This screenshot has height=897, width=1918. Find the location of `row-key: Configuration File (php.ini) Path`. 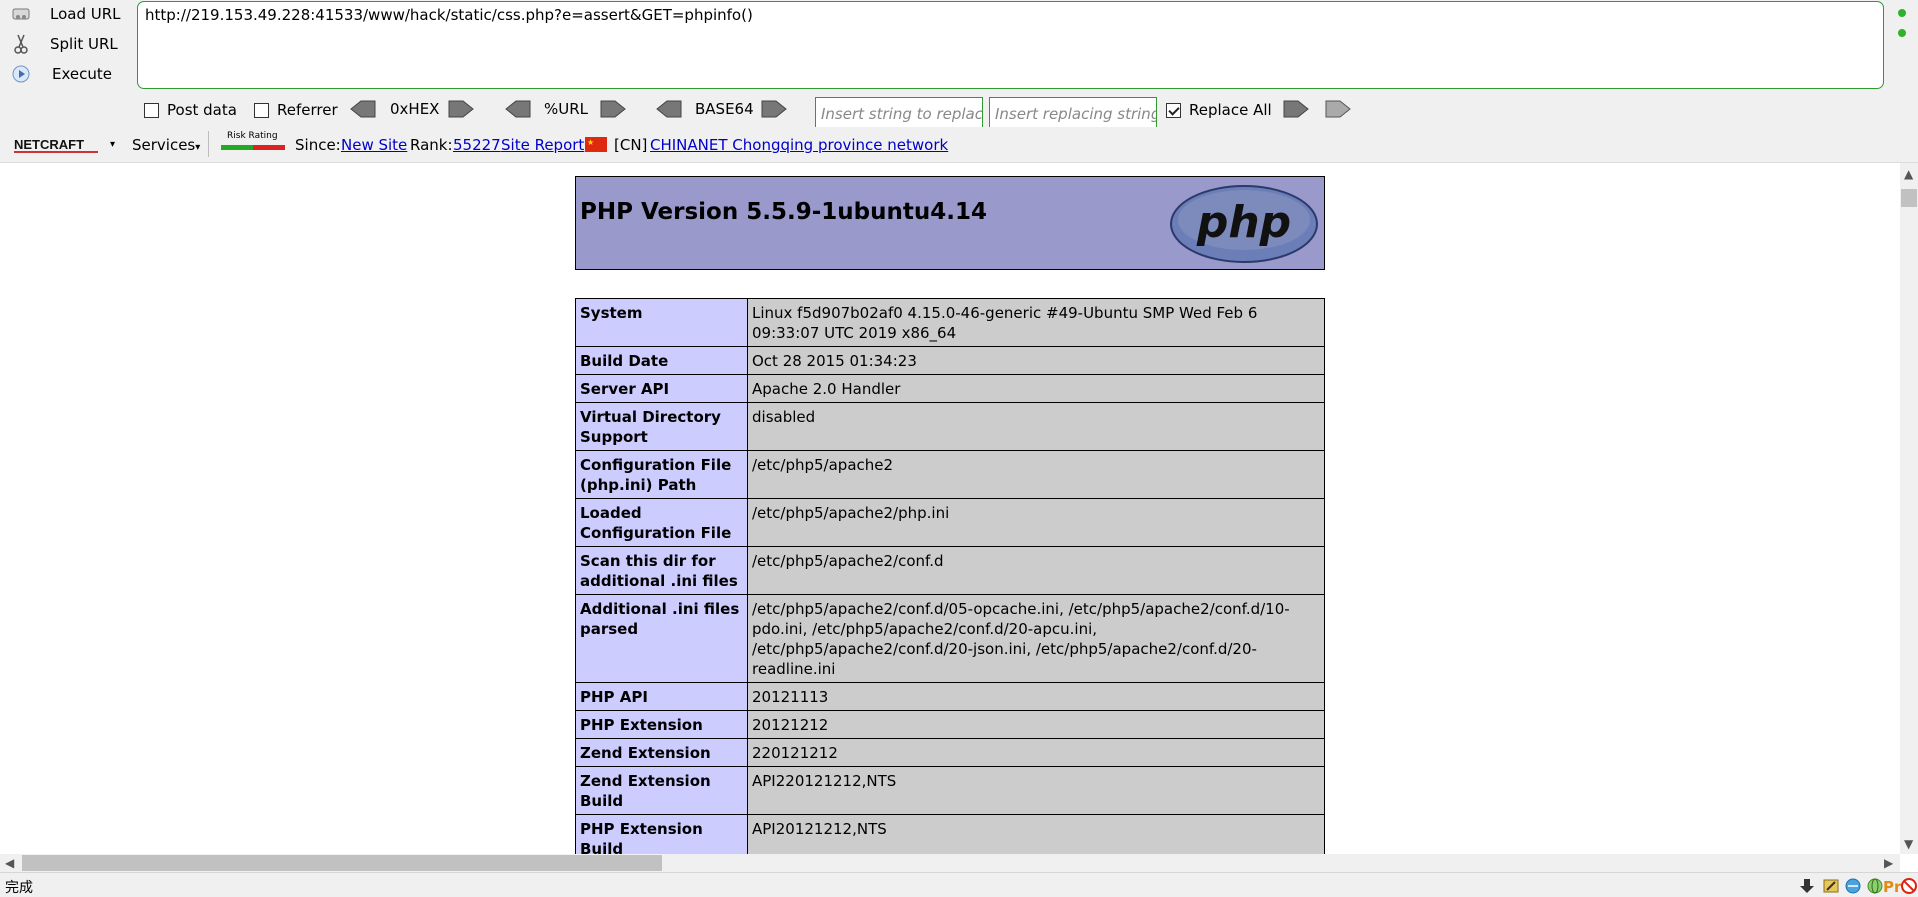

row-key: Configuration File (php.ini) Path is located at coordinates (661, 474).